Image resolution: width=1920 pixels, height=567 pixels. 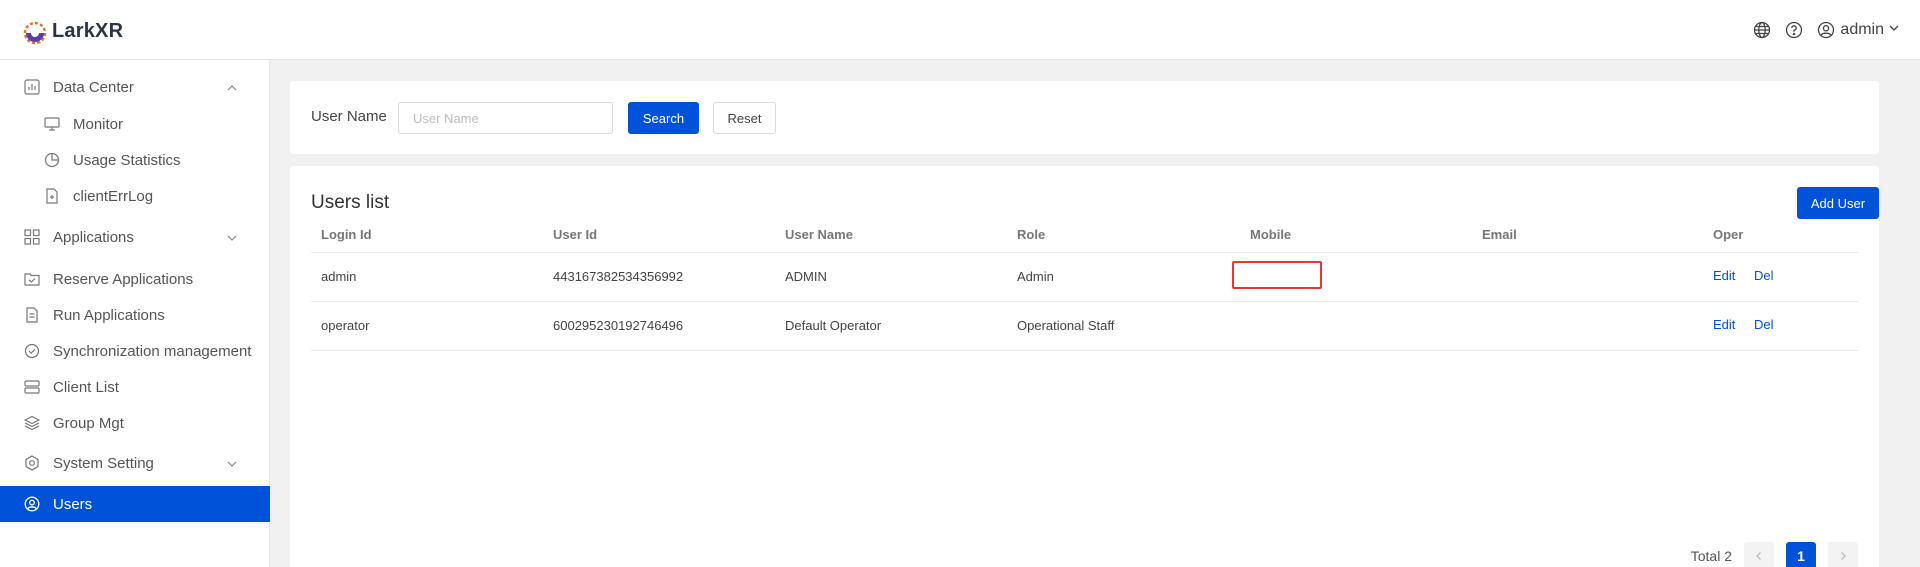 I want to click on sidebar-item-applications: Applications, so click(x=135, y=237).